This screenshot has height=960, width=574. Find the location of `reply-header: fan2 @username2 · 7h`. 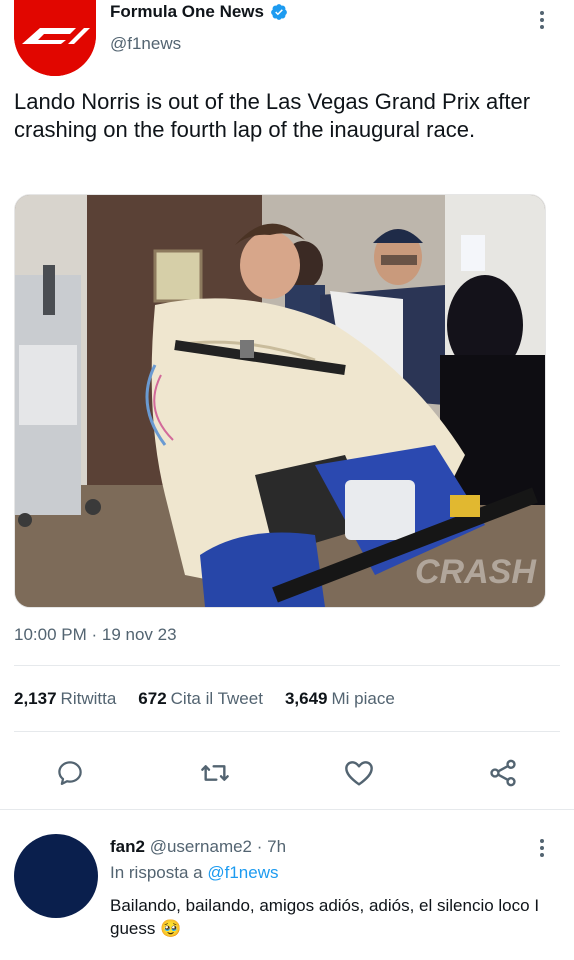

reply-header: fan2 @username2 · 7h is located at coordinates (198, 847).